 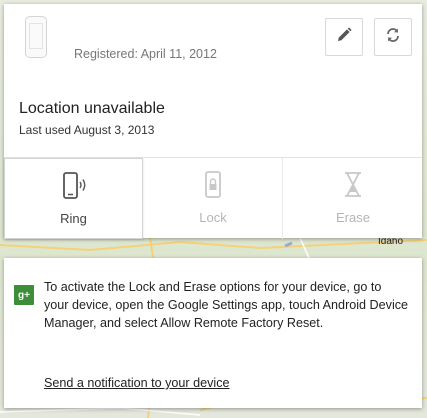 I want to click on send-notification-link: Send a notification to your device, so click(x=137, y=383).